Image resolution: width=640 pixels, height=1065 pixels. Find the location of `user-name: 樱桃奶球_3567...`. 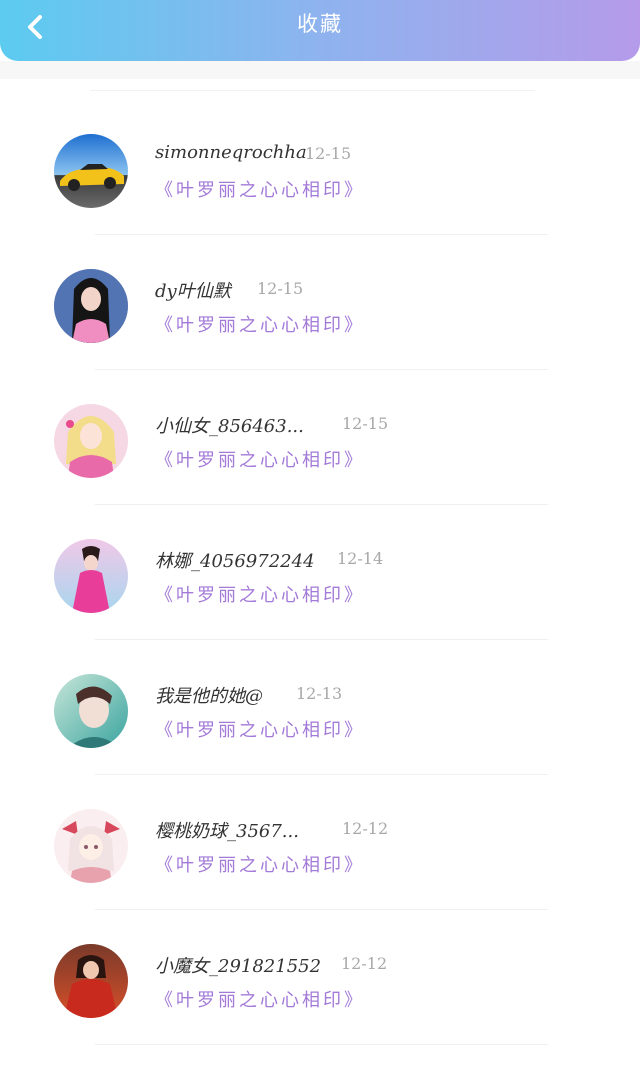

user-name: 樱桃奶球_3567... is located at coordinates (227, 831).